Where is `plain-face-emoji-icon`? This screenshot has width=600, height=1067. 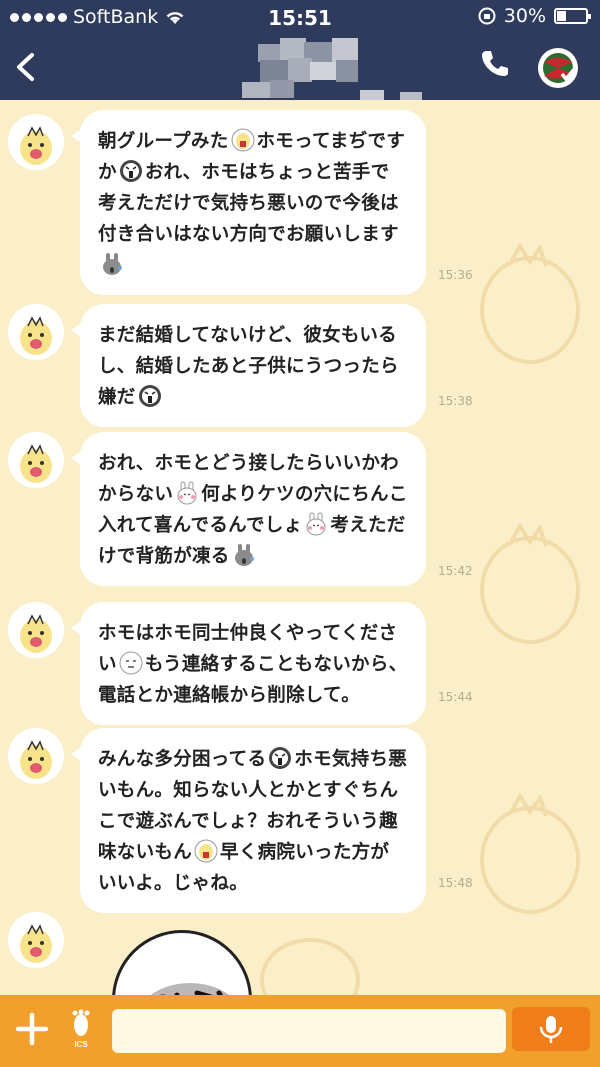
plain-face-emoji-icon is located at coordinates (131, 663).